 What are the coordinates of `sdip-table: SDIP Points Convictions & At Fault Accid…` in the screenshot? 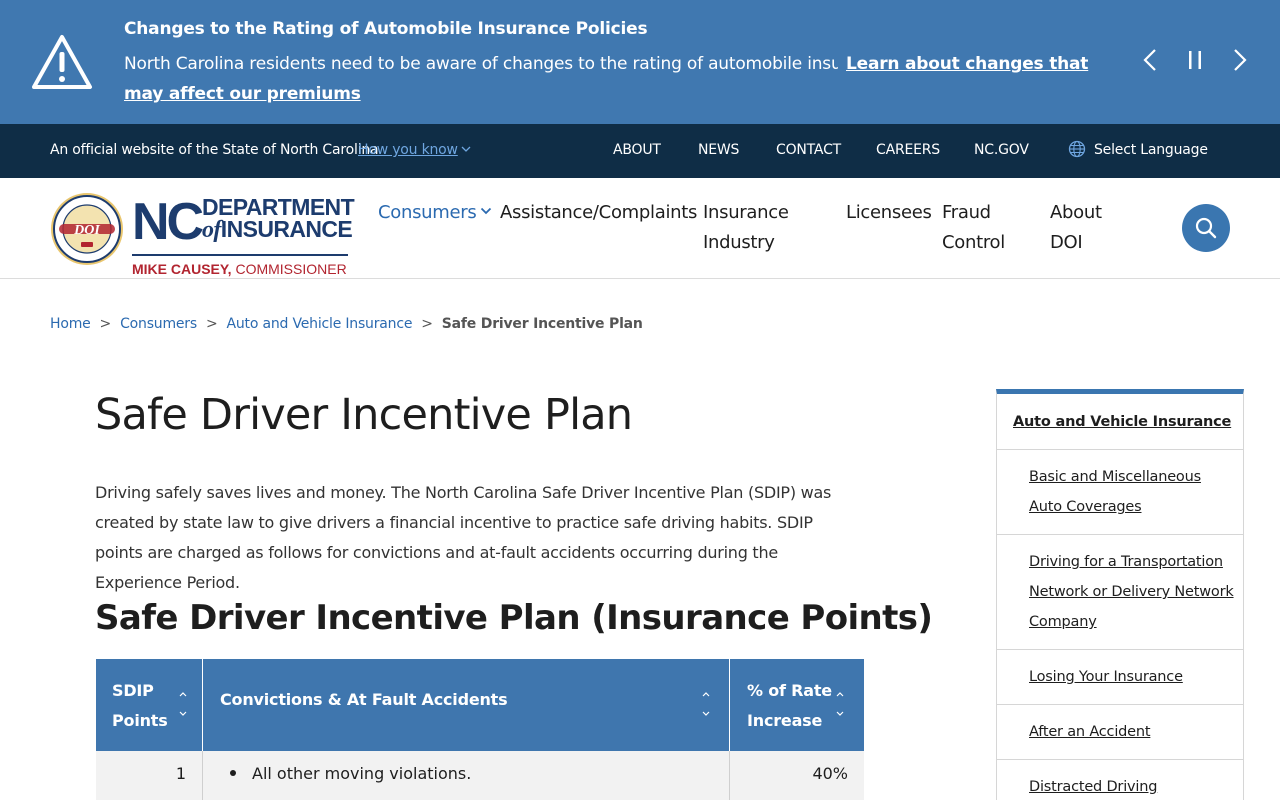 It's located at (480, 729).